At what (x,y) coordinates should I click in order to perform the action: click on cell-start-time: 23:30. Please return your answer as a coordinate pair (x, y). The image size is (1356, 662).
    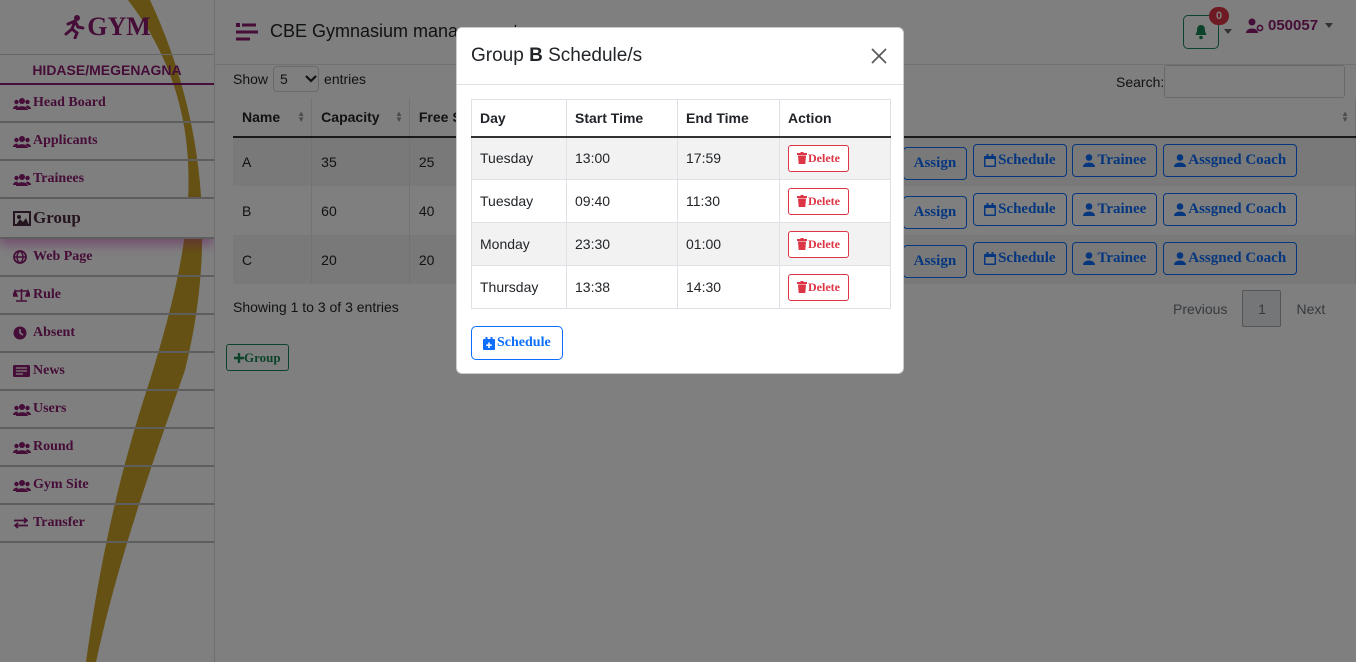
    Looking at the image, I should click on (622, 244).